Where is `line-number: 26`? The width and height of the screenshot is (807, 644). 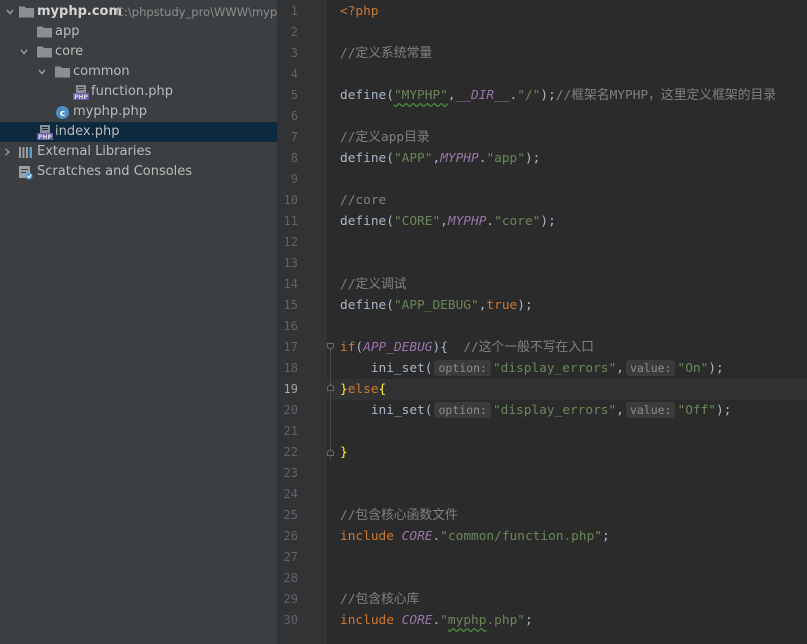 line-number: 26 is located at coordinates (290, 536).